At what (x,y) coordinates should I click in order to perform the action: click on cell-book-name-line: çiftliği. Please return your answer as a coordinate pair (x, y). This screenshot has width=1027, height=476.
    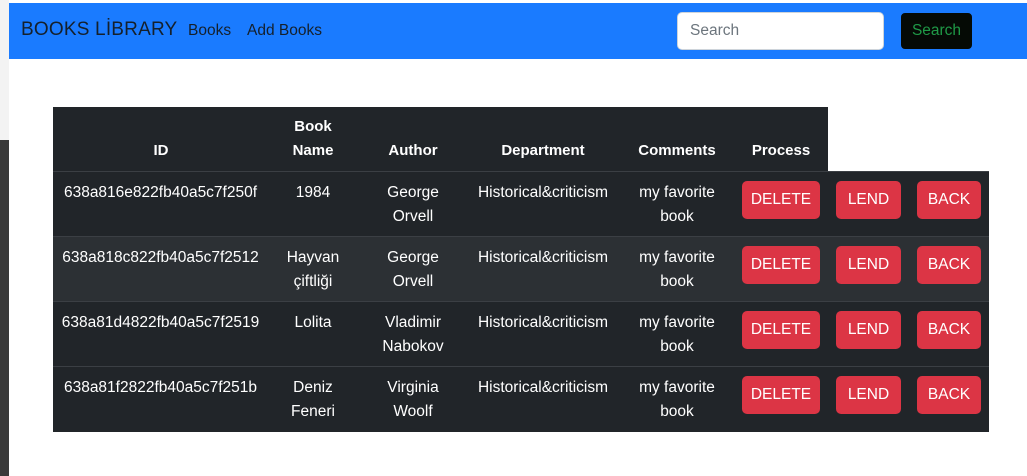
    Looking at the image, I should click on (313, 281).